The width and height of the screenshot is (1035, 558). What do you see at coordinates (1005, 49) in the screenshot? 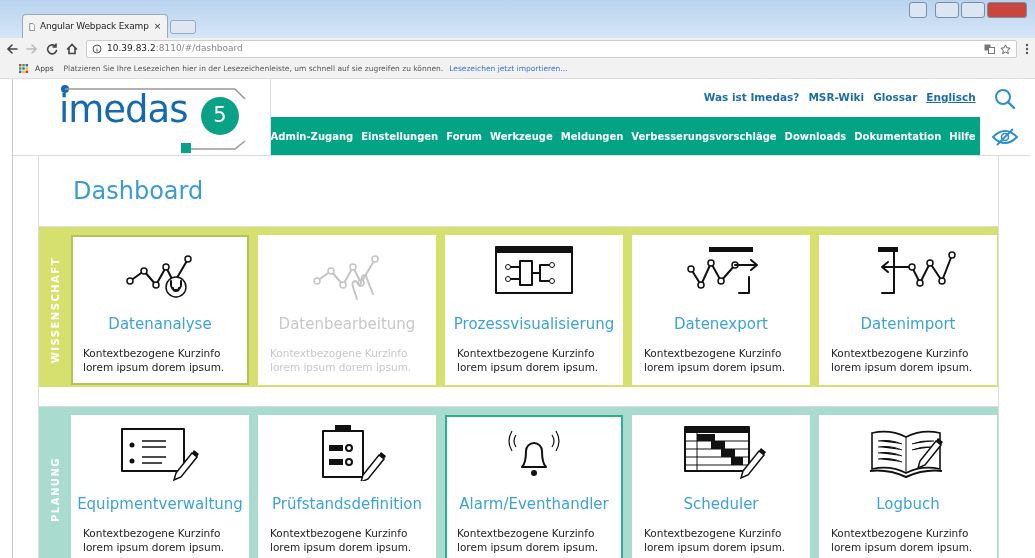
I see `star-icon` at bounding box center [1005, 49].